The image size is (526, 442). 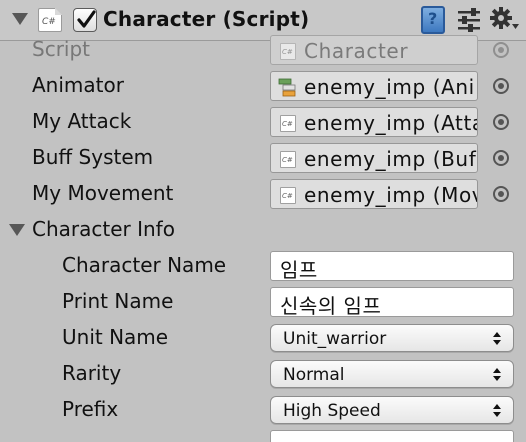 What do you see at coordinates (390, 159) in the screenshot?
I see `buff-system-value: enemy_imp (Buf` at bounding box center [390, 159].